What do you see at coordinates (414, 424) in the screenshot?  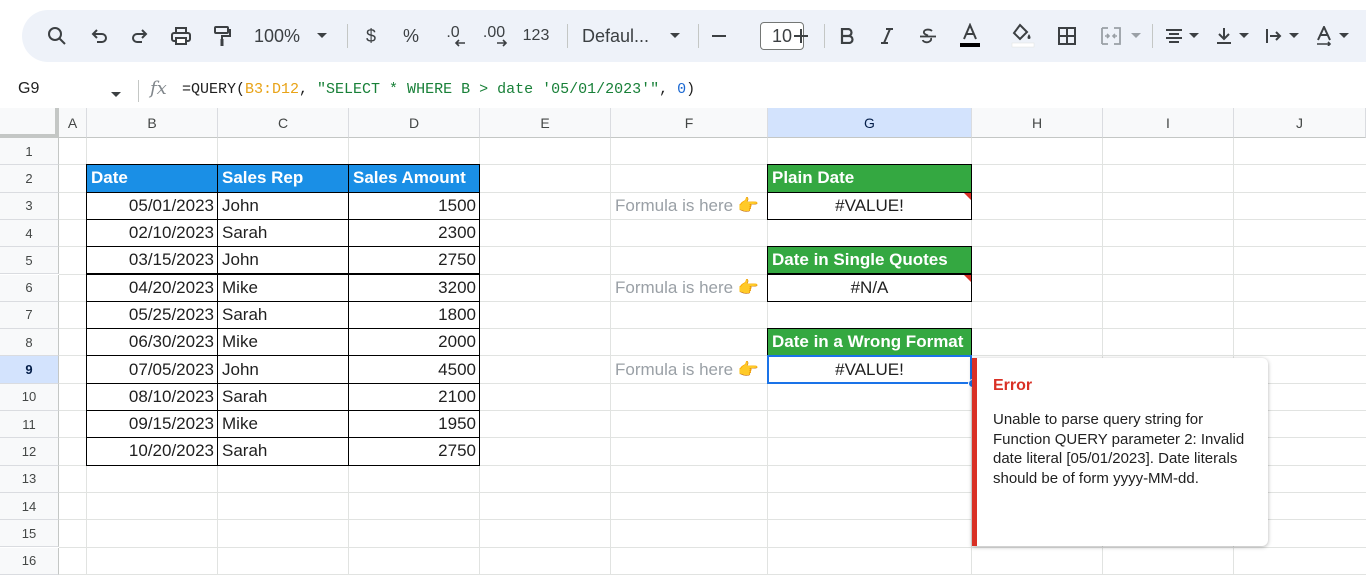 I see `table-cell-amount: 1950` at bounding box center [414, 424].